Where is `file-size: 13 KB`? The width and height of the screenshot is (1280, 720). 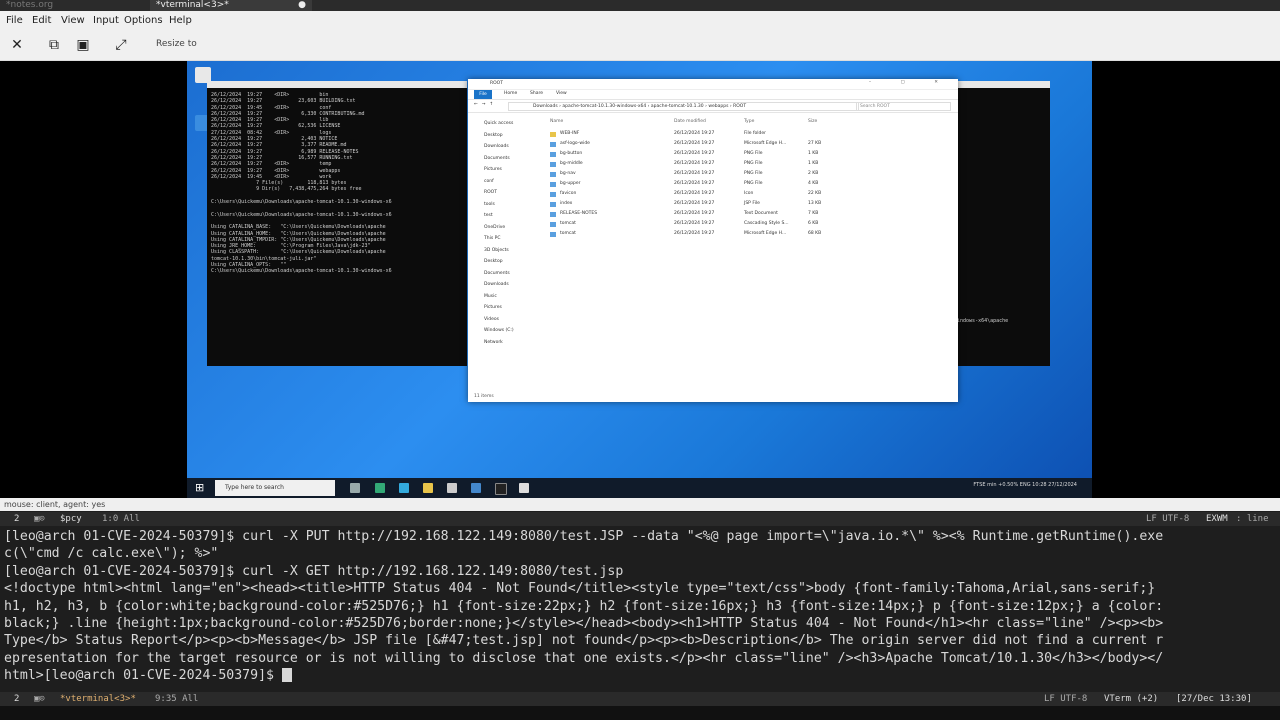
file-size: 13 KB is located at coordinates (815, 203).